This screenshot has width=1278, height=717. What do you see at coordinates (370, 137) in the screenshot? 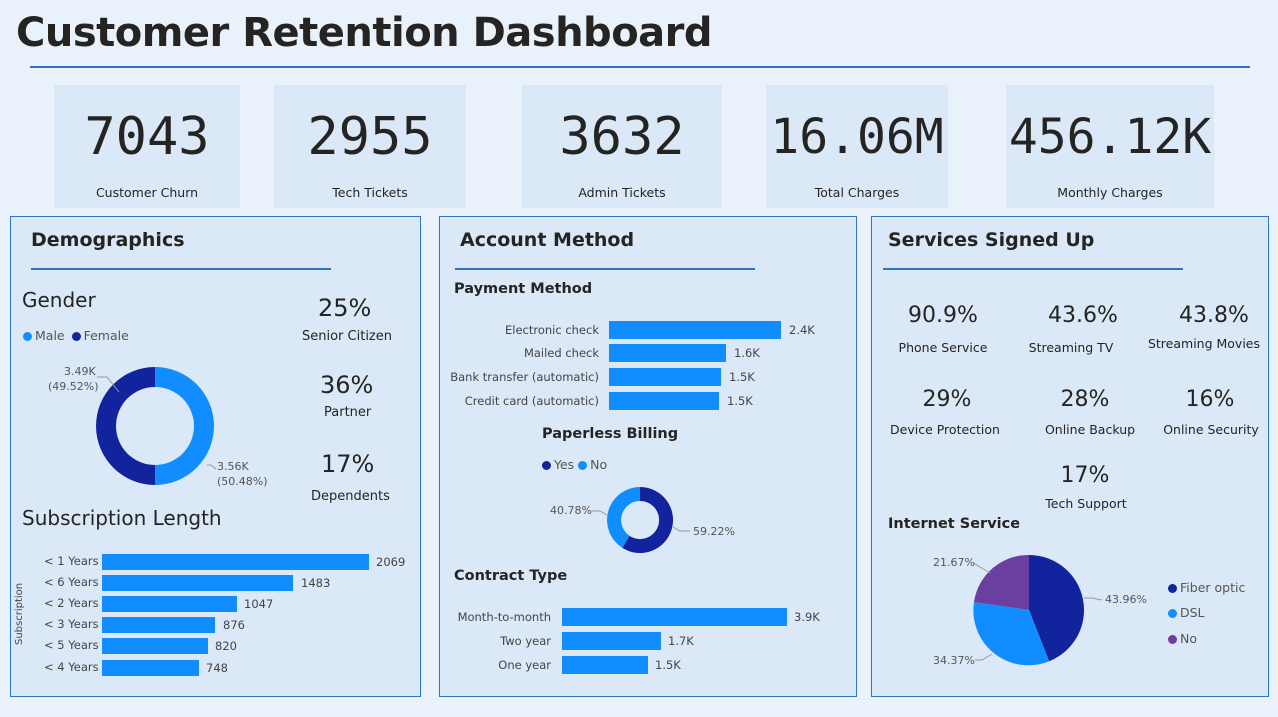
I see `kpi-value: 2955` at bounding box center [370, 137].